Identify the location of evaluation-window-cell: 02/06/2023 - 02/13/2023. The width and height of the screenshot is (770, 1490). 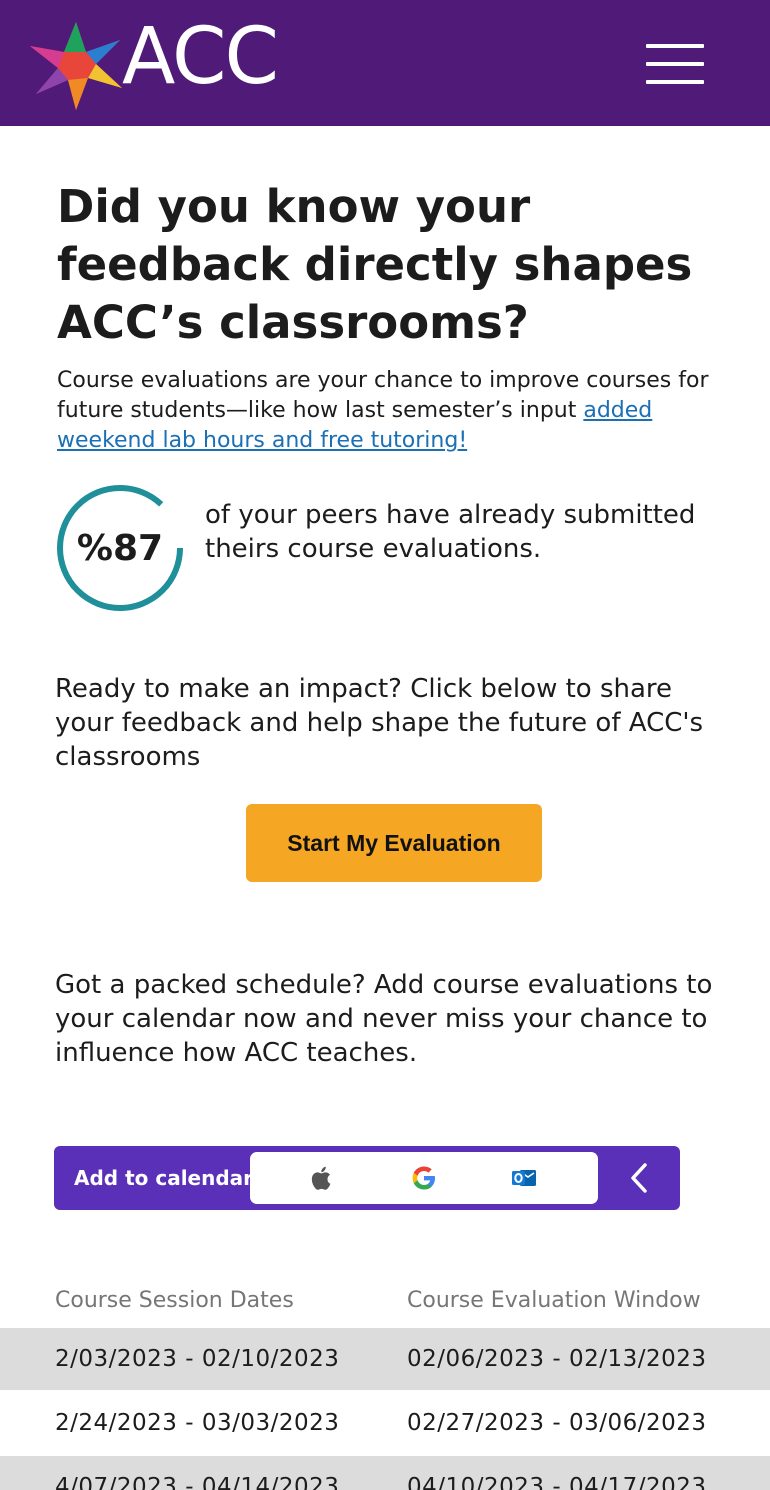
(557, 1359).